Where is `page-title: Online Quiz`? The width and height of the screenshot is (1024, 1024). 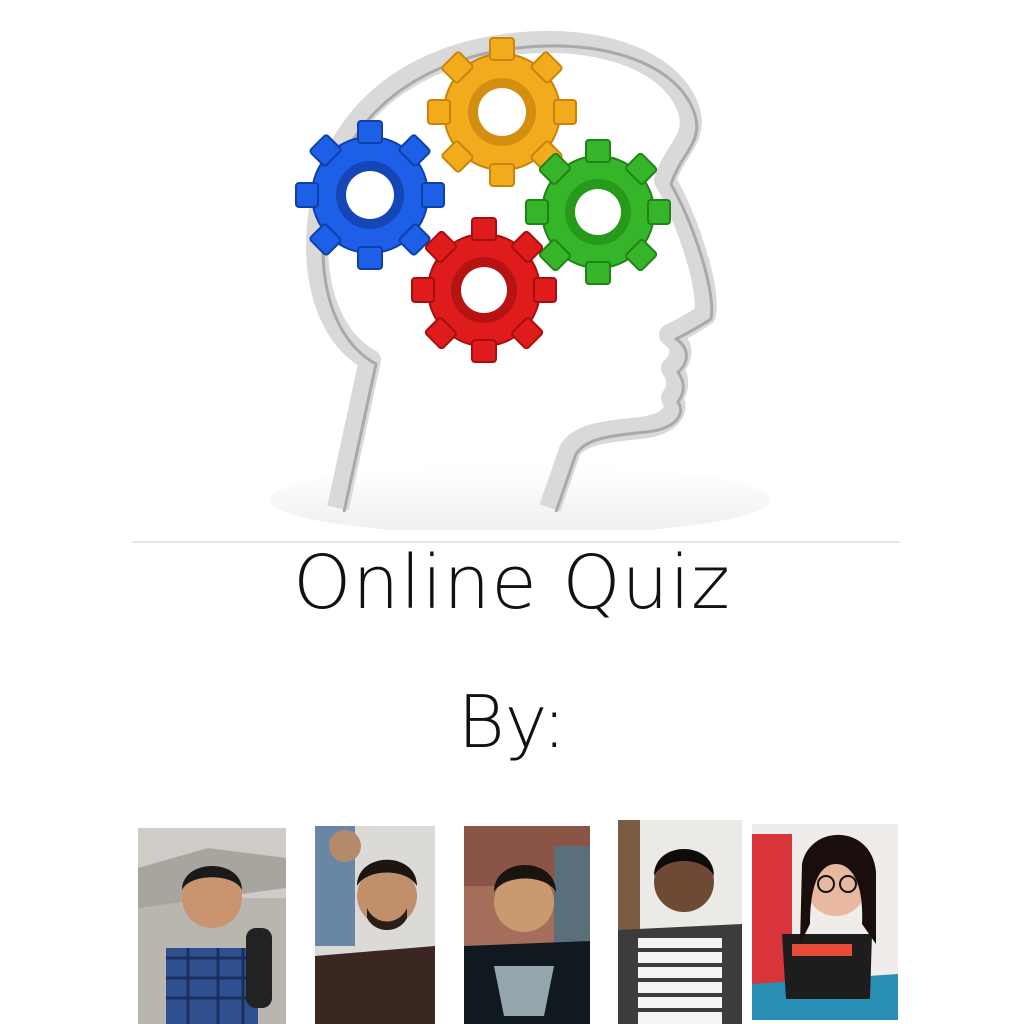 page-title: Online Quiz is located at coordinates (512, 583).